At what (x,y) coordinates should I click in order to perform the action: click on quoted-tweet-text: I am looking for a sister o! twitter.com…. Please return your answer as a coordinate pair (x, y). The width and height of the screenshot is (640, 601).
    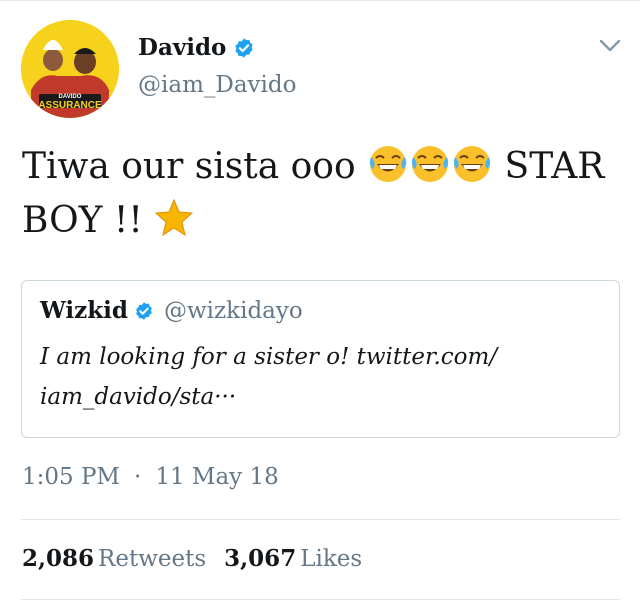
    Looking at the image, I should click on (320, 377).